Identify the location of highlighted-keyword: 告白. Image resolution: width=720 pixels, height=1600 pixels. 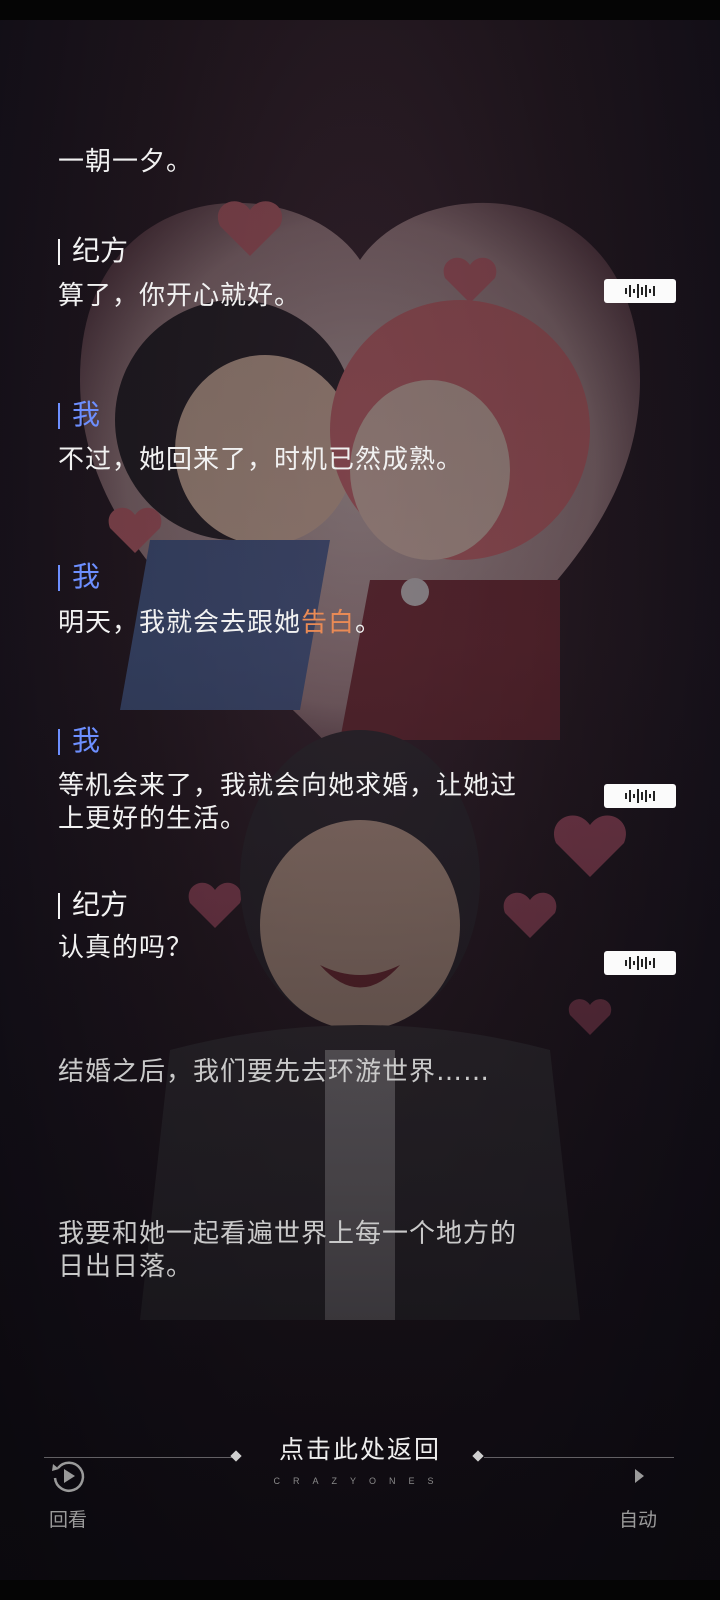
(328, 623).